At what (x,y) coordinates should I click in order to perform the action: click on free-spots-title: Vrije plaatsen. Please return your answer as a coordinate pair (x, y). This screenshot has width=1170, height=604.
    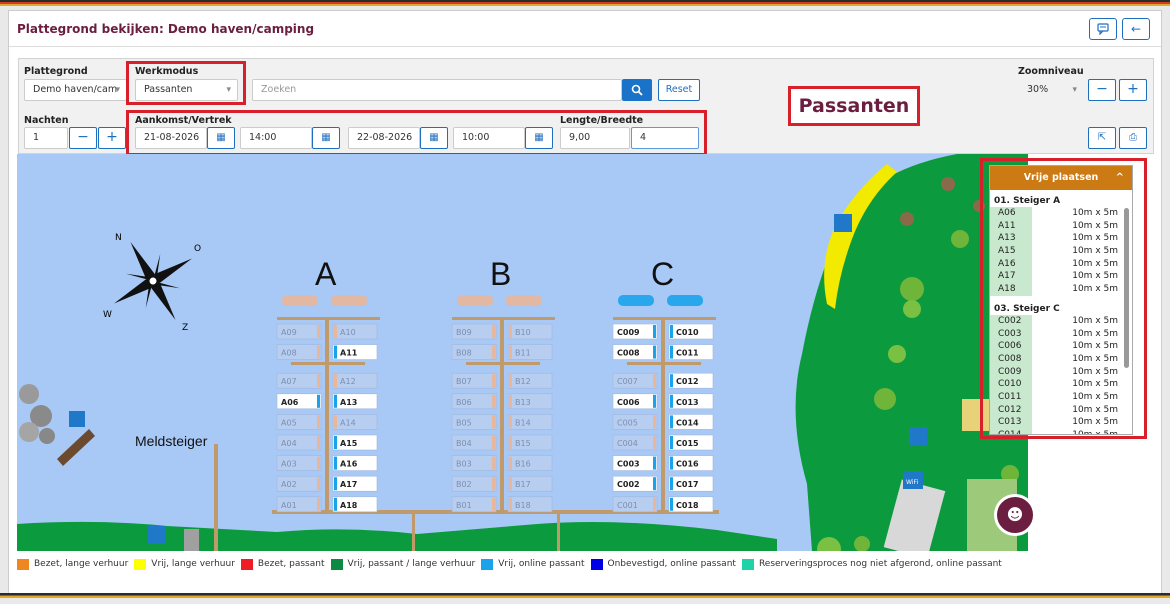
    Looking at the image, I should click on (1061, 177).